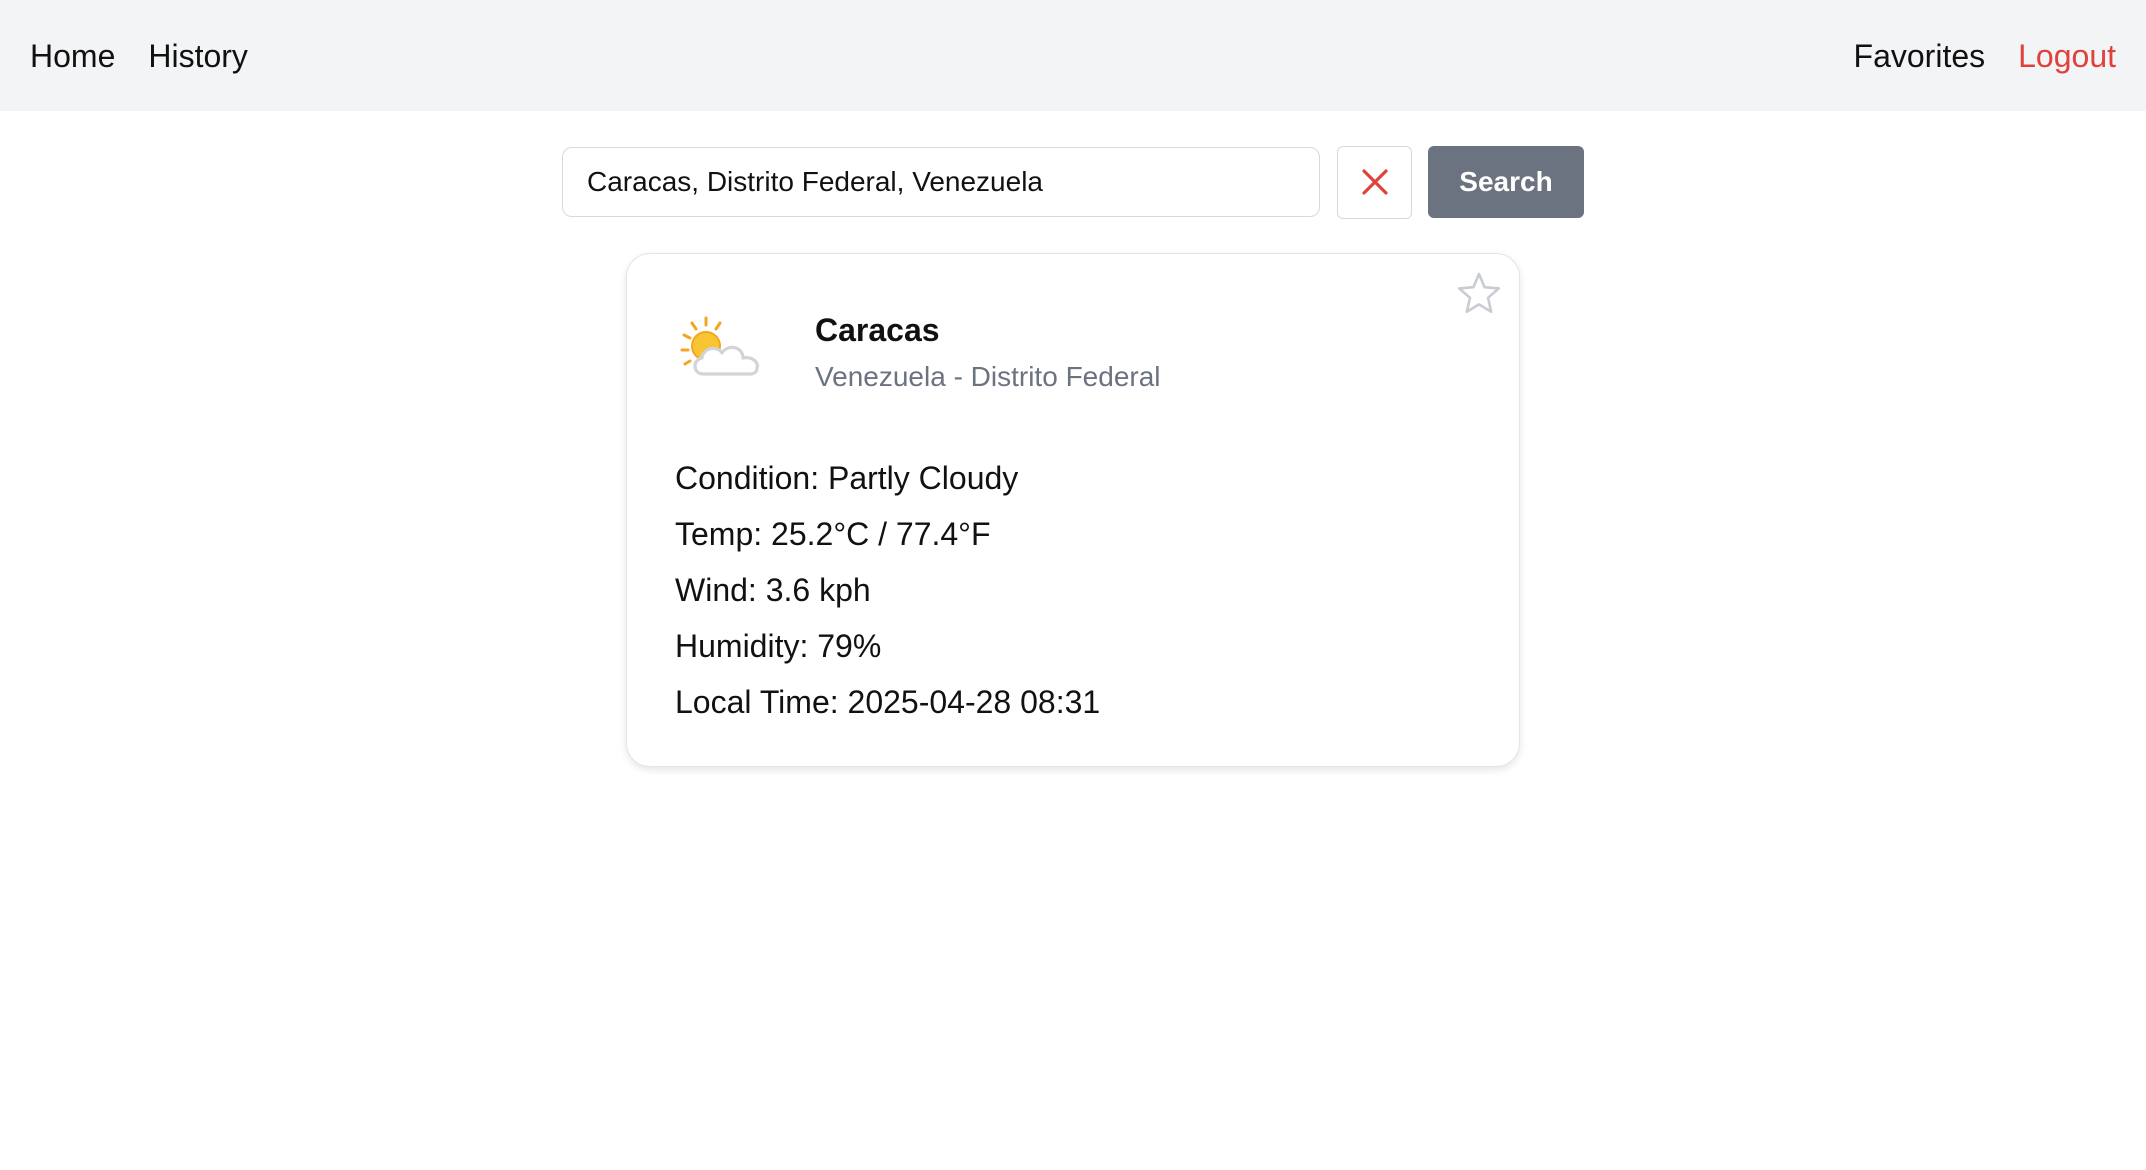 The image size is (2146, 1170). I want to click on search-bar: Search, so click(1073, 182).